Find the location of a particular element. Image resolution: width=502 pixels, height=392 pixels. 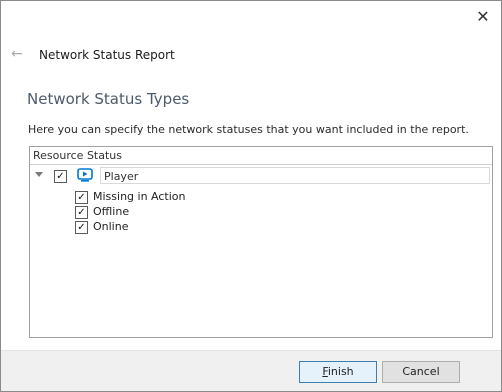

offline-label: Offline is located at coordinates (111, 211).